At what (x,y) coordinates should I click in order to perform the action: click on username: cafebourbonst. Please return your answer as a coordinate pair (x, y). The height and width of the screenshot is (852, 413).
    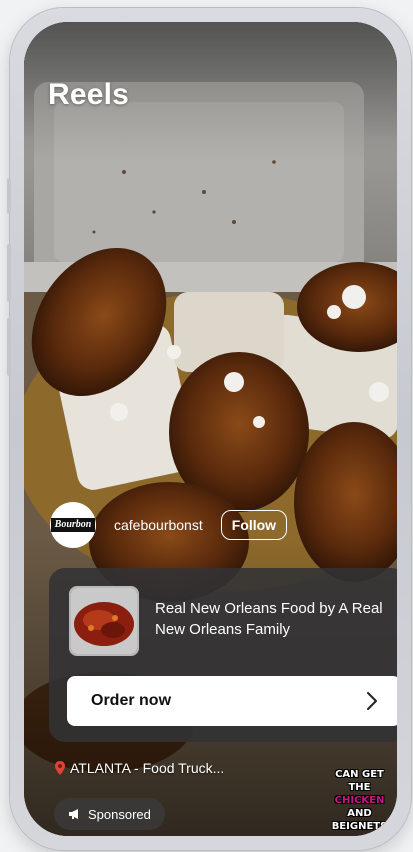
    Looking at the image, I should click on (158, 525).